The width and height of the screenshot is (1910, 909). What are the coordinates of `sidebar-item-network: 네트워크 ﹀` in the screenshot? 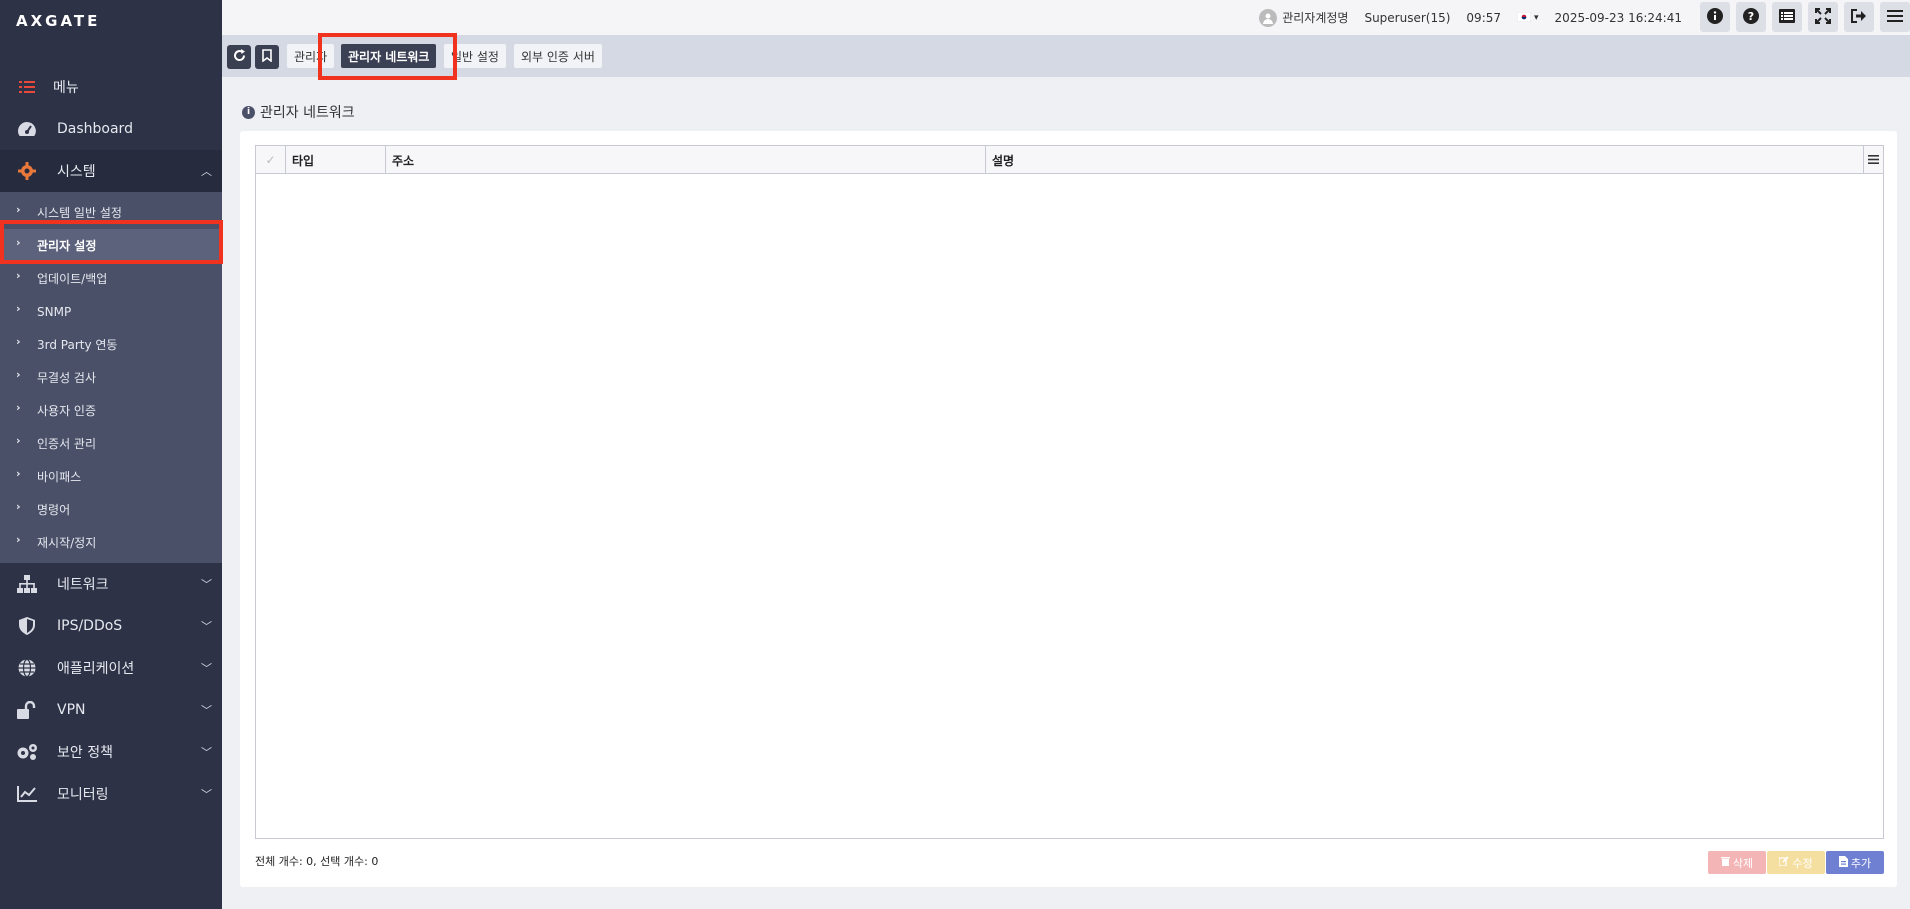 It's located at (111, 584).